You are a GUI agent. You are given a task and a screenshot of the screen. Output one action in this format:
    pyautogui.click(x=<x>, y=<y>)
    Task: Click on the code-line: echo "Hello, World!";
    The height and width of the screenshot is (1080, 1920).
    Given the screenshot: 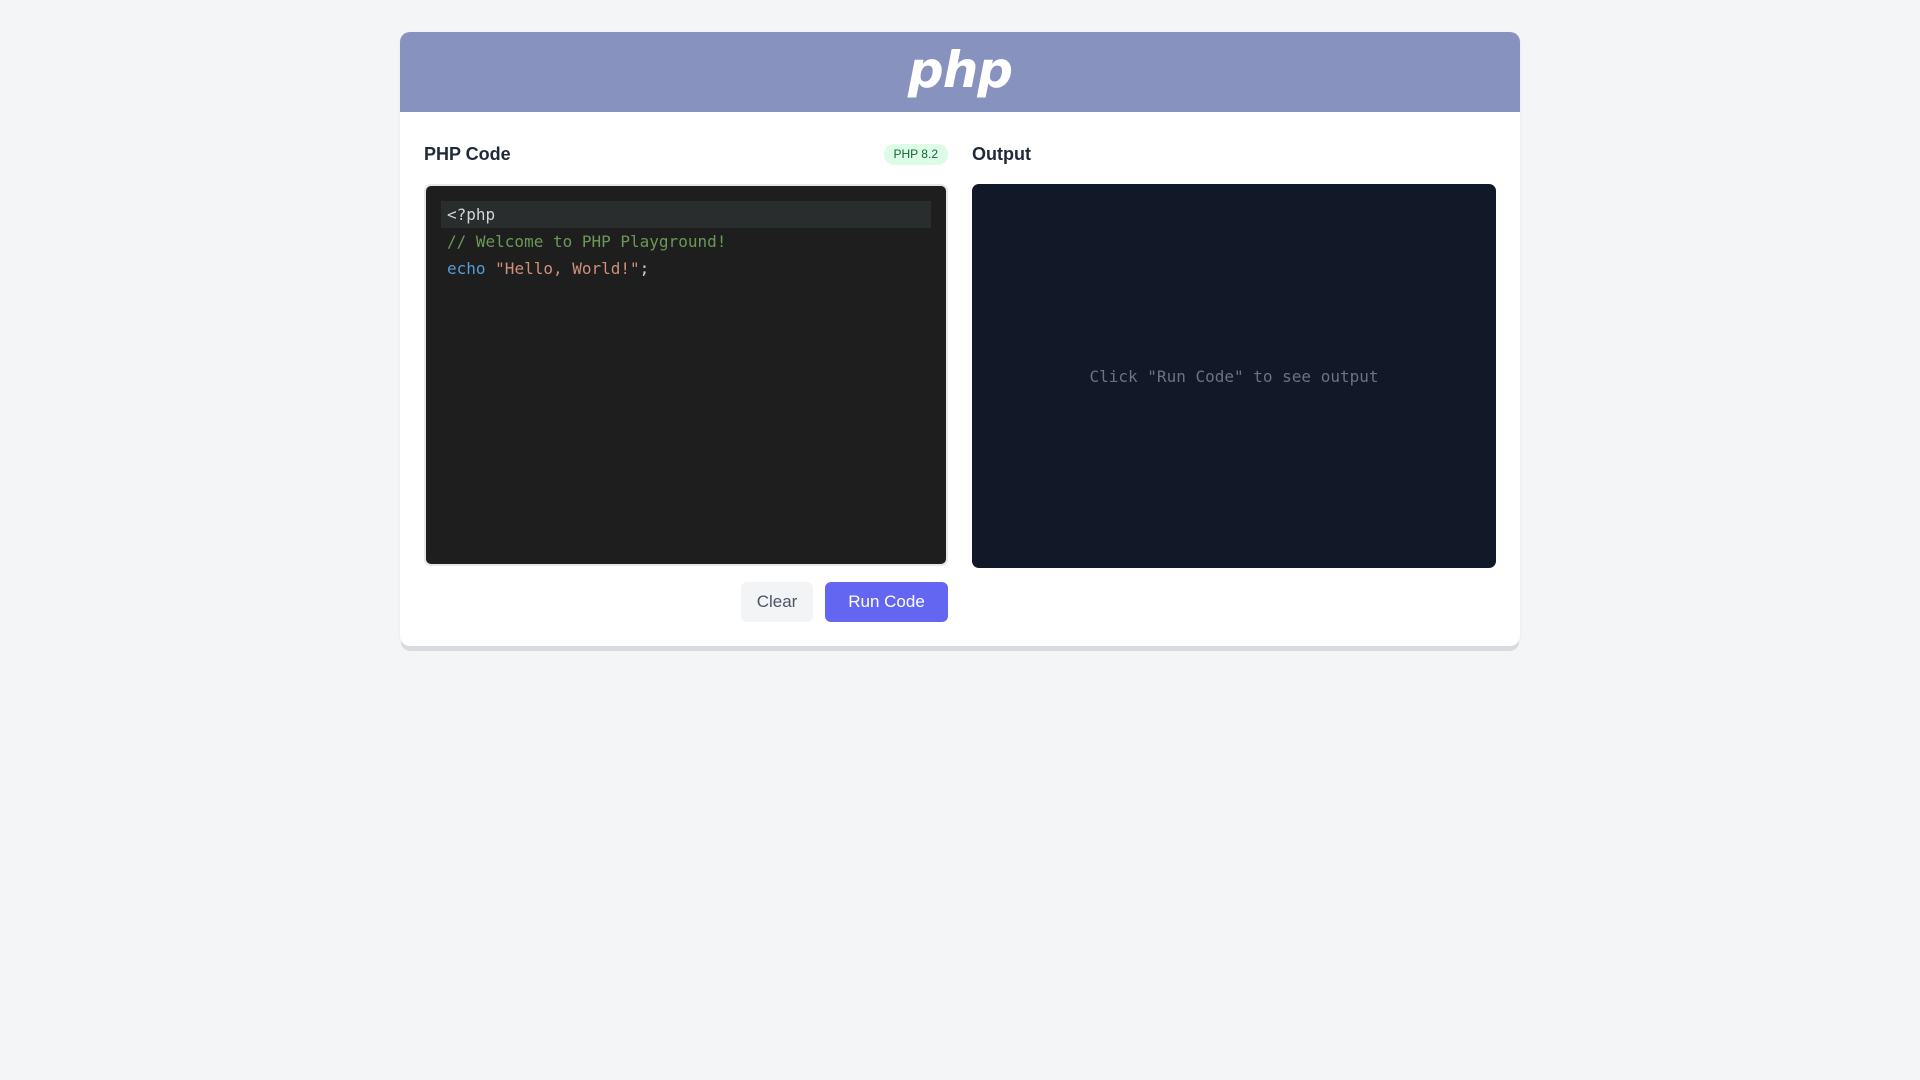 What is the action you would take?
    pyautogui.click(x=686, y=268)
    